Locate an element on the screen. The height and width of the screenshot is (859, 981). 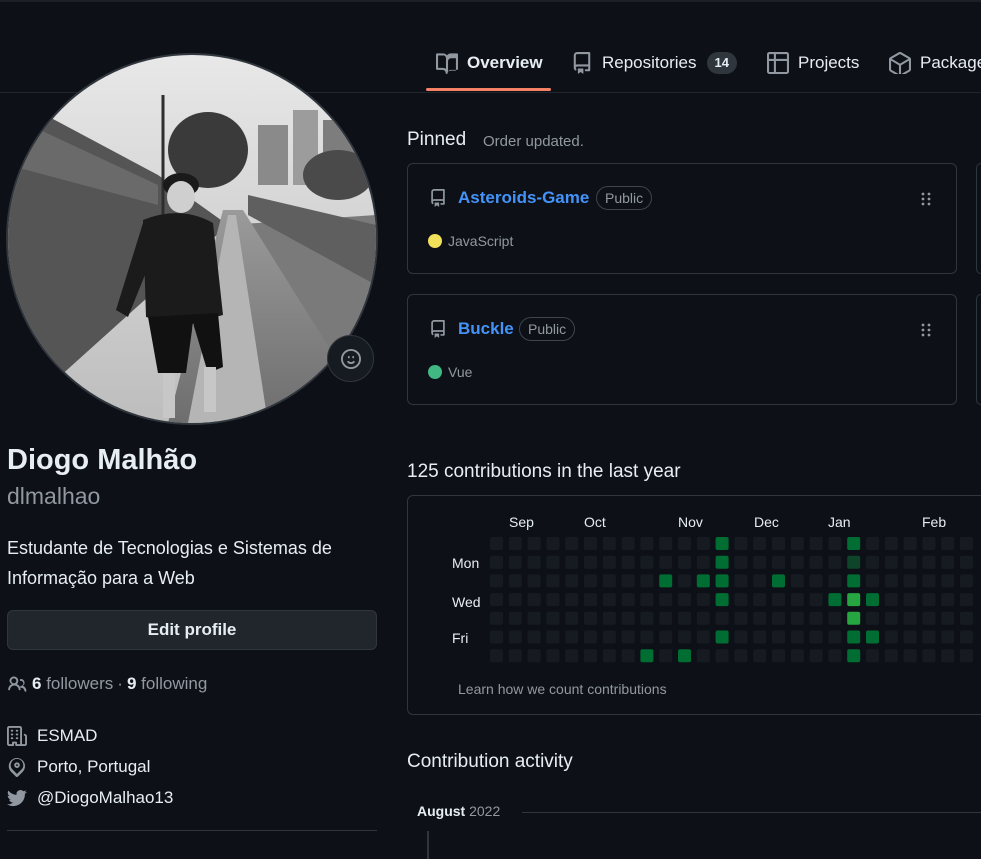
twitter-item: @DiogoMalhao13 is located at coordinates (90, 798).